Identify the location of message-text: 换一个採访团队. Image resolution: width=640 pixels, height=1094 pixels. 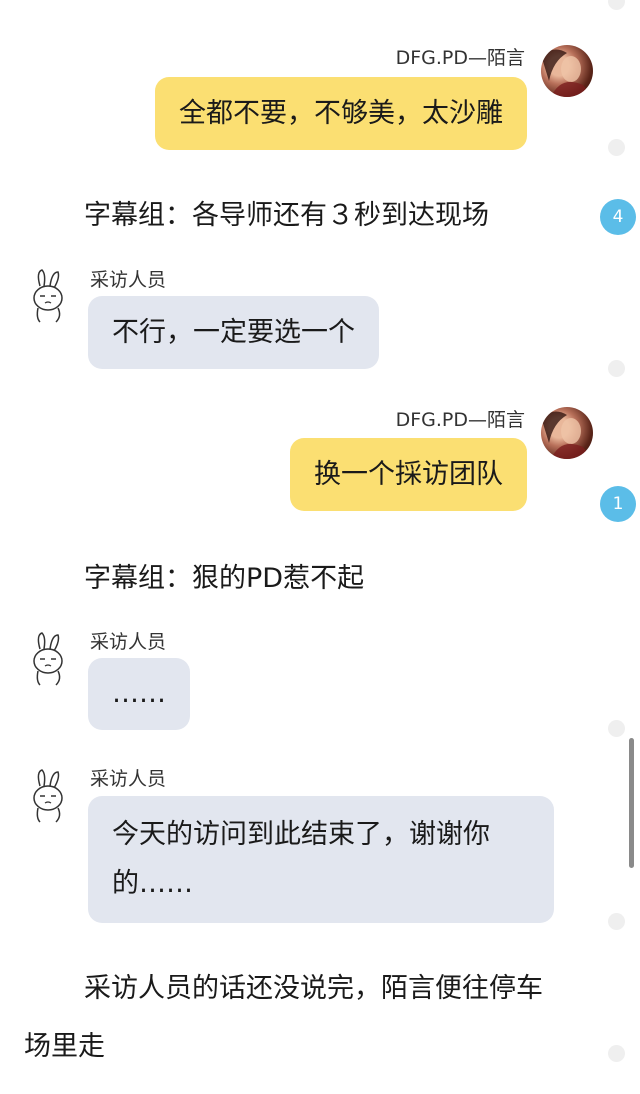
(408, 474).